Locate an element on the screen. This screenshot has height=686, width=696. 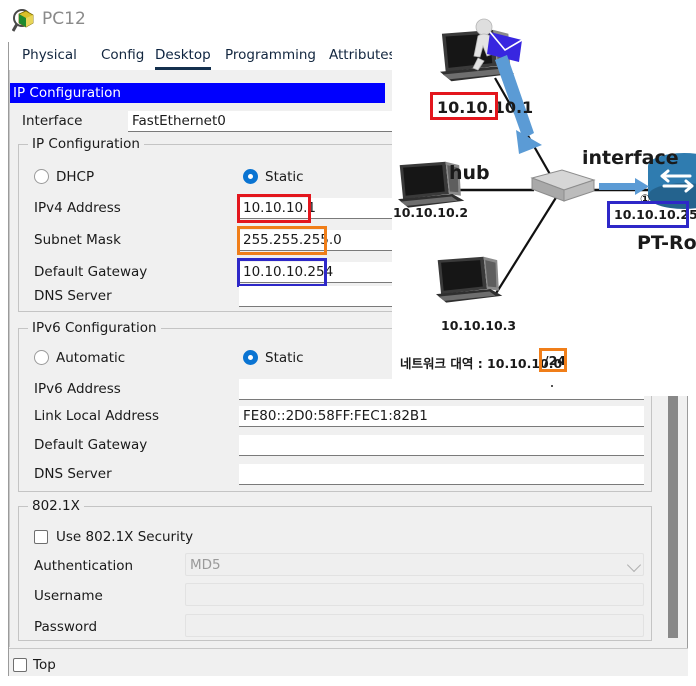
ipv4-static-label: Static is located at coordinates (284, 177).